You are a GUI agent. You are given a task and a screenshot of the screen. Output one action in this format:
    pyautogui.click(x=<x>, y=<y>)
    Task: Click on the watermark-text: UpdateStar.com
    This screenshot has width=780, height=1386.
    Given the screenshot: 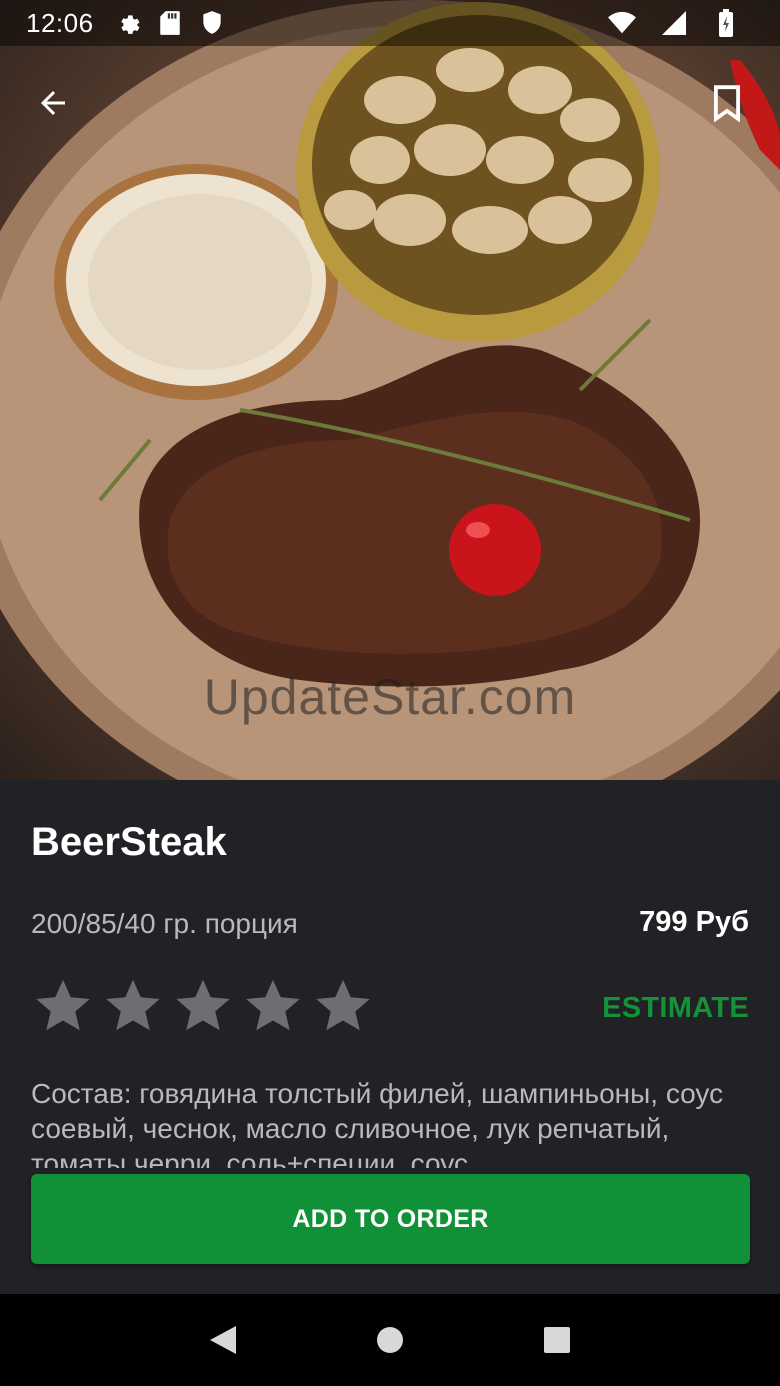 What is the action you would take?
    pyautogui.click(x=390, y=697)
    